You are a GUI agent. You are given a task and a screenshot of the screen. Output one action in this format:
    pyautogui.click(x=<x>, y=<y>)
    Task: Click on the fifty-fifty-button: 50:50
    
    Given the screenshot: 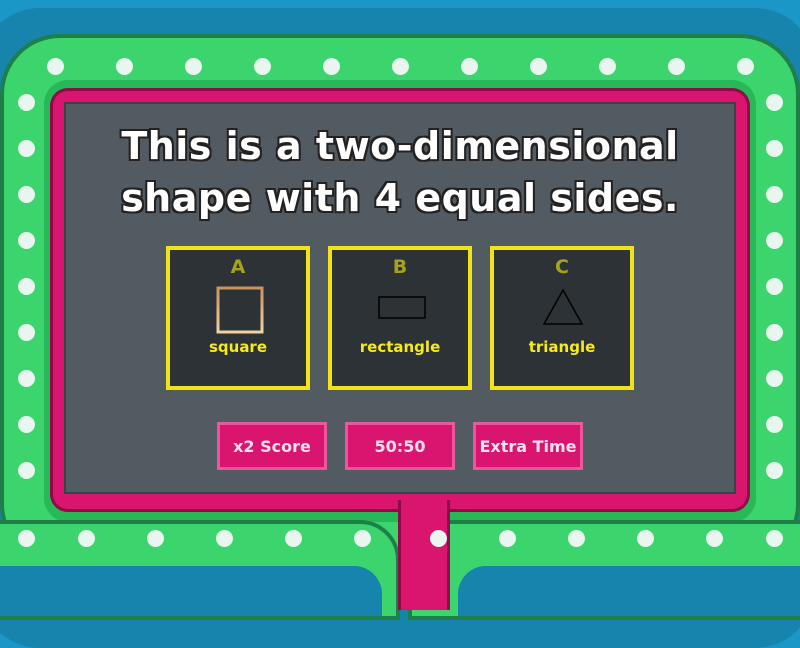 What is the action you would take?
    pyautogui.click(x=400, y=446)
    